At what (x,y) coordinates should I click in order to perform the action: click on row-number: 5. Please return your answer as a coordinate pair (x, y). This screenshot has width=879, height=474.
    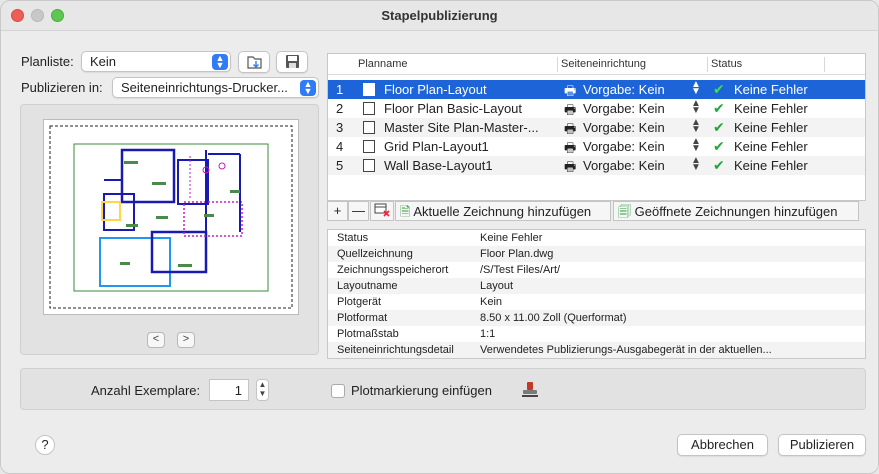
    Looking at the image, I should click on (340, 165).